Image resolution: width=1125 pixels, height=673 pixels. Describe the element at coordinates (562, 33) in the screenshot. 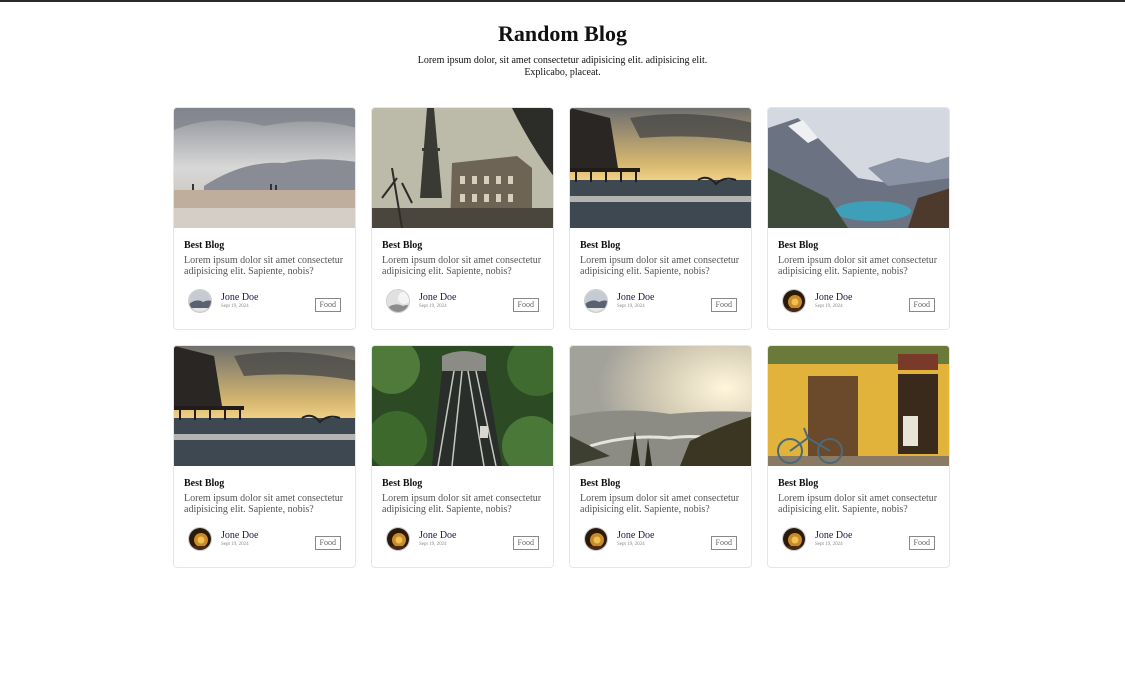

I see `page-title: Random Blog` at that location.